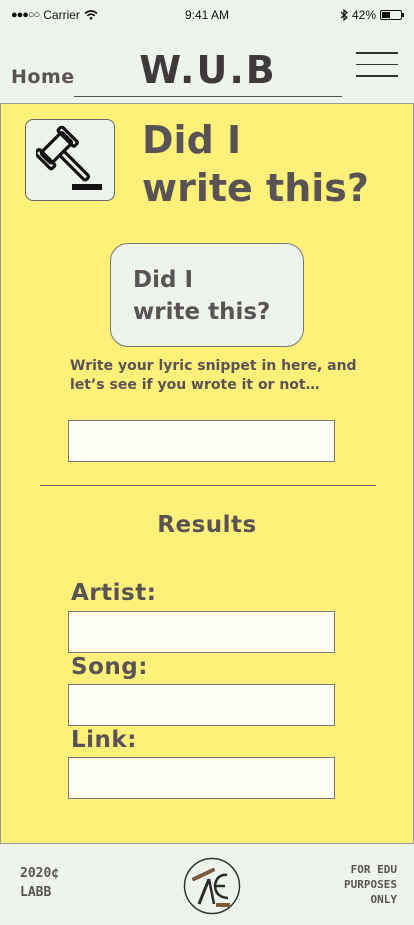 The width and height of the screenshot is (414, 925). What do you see at coordinates (255, 188) in the screenshot?
I see `hero-title-line2: write this?` at bounding box center [255, 188].